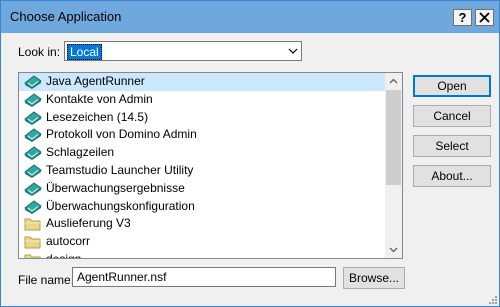  I want to click on vertical-scrollbar, so click(393, 165).